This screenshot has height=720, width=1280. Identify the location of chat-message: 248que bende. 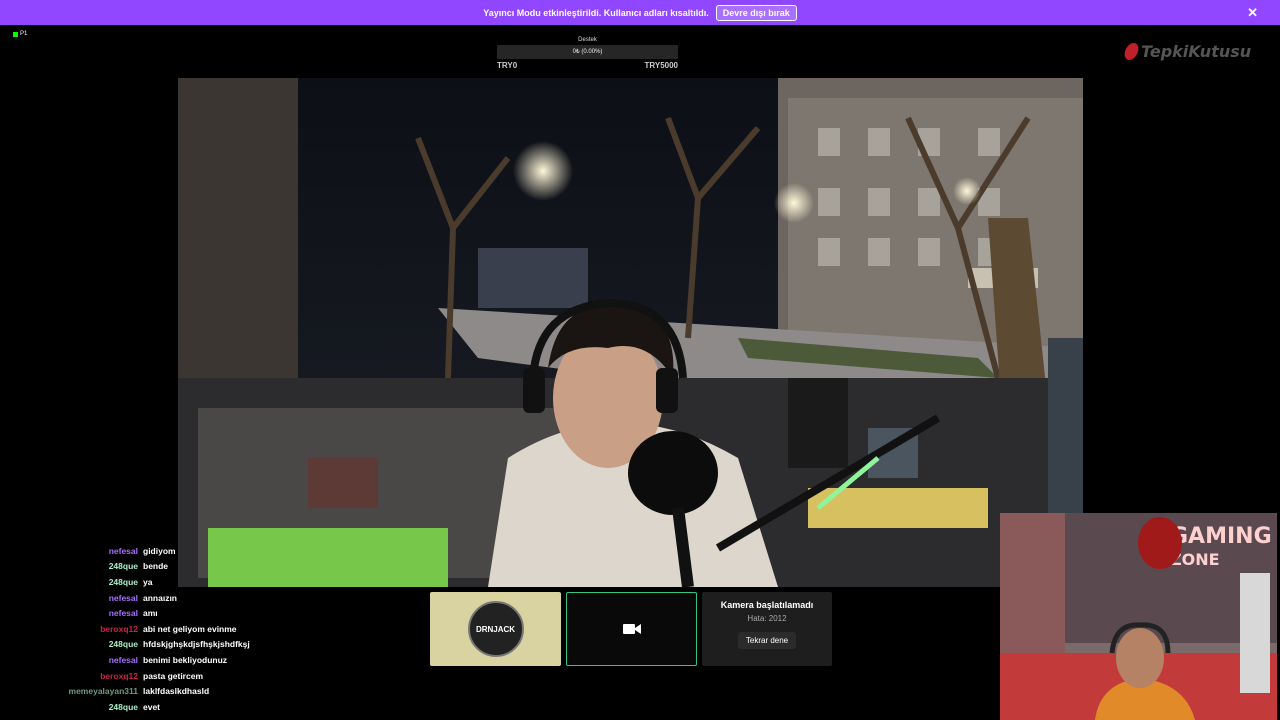
(150, 567).